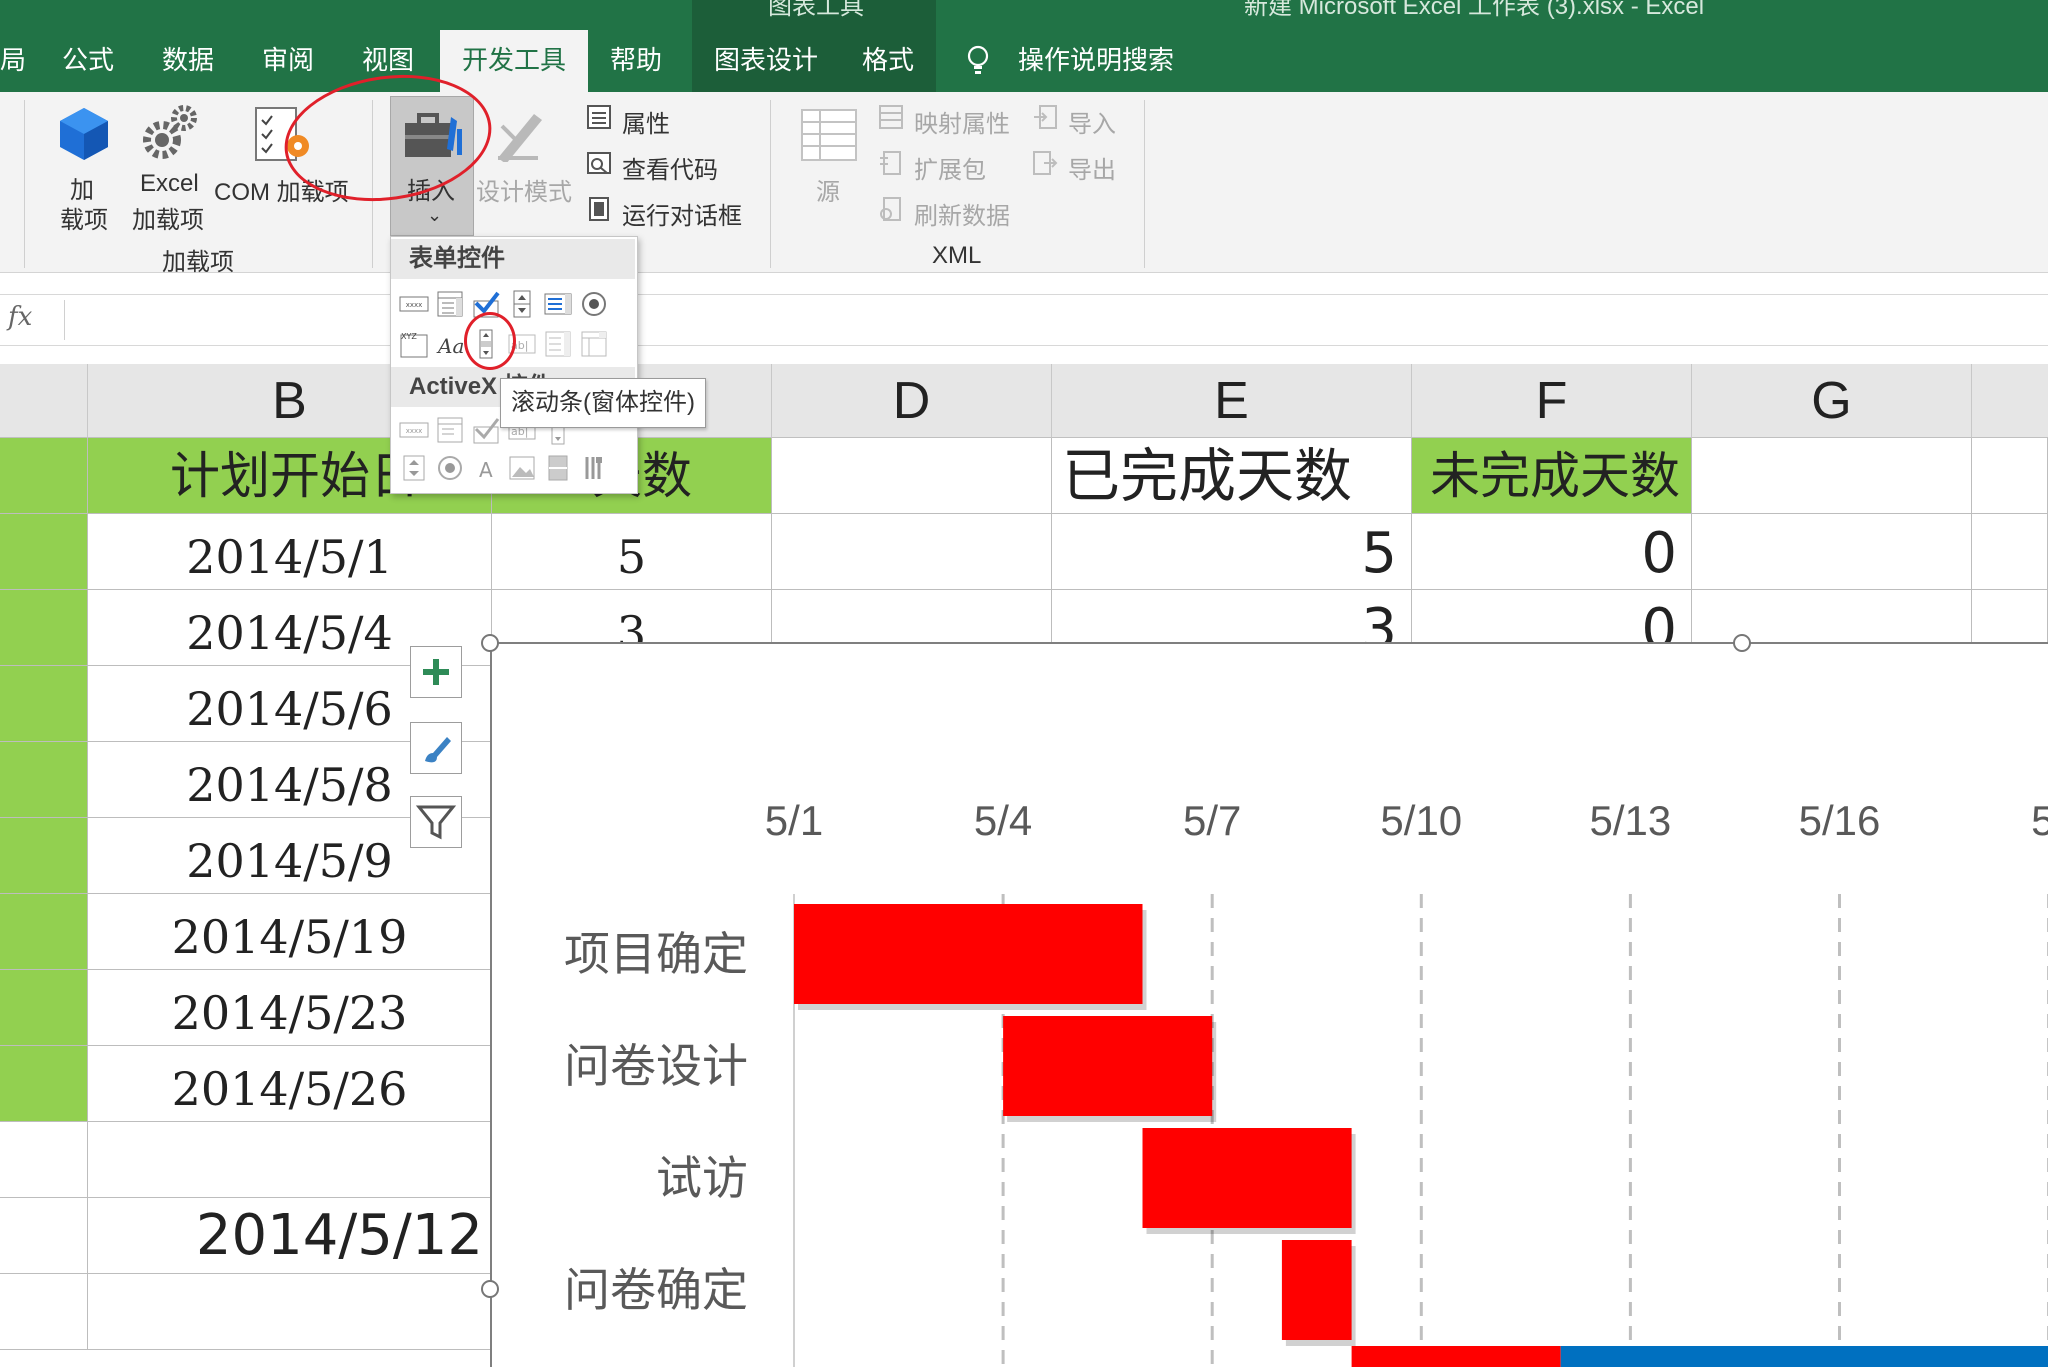  I want to click on cell-a-header, so click(44, 476).